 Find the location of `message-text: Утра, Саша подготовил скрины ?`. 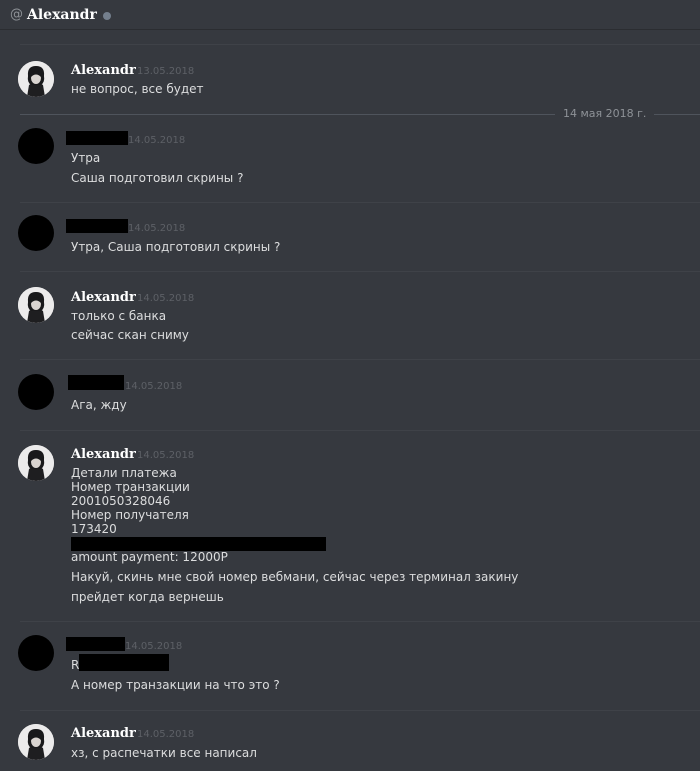

message-text: Утра, Саша подготовил скрины ? is located at coordinates (176, 247).